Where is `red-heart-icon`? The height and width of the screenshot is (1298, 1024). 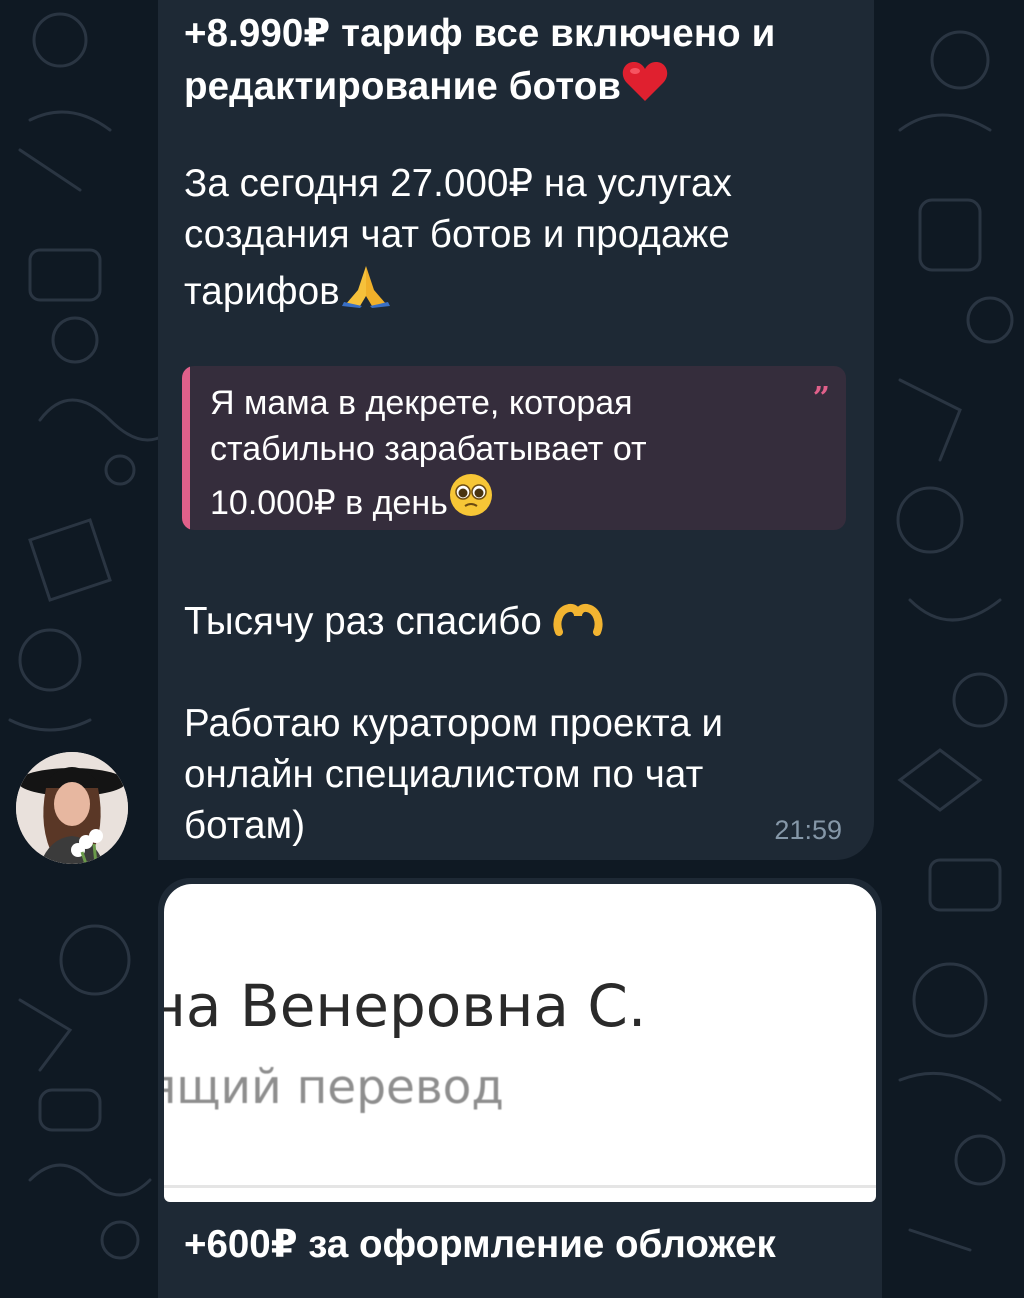 red-heart-icon is located at coordinates (645, 87).